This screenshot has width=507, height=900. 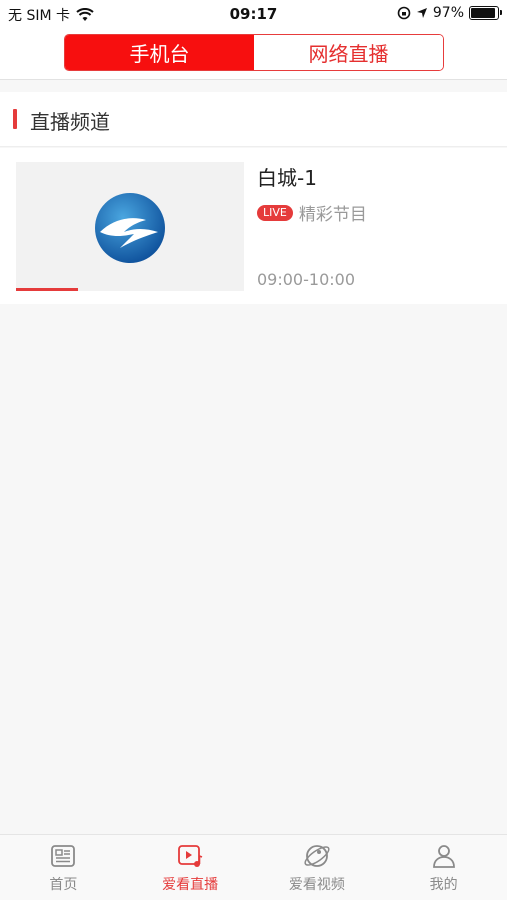 I want to click on location-icon, so click(x=421, y=13).